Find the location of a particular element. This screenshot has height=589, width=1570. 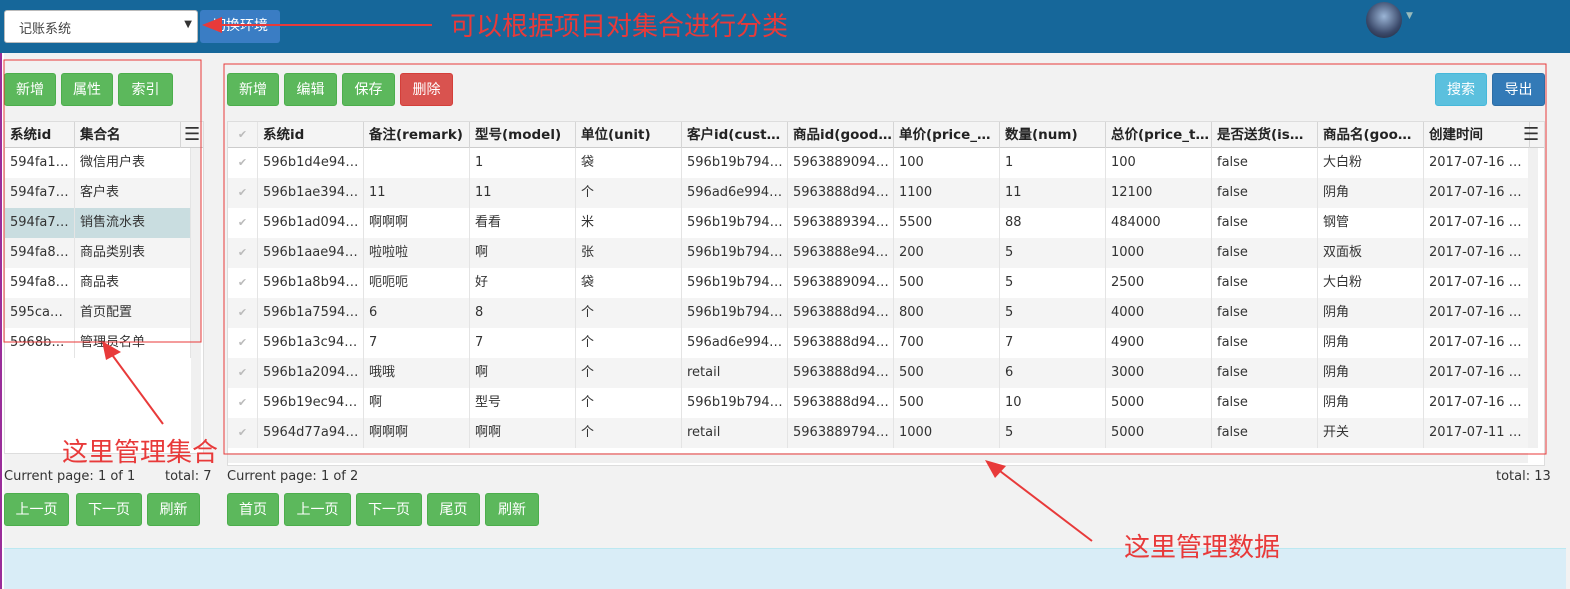

refresh-button: 刷新 is located at coordinates (512, 509).